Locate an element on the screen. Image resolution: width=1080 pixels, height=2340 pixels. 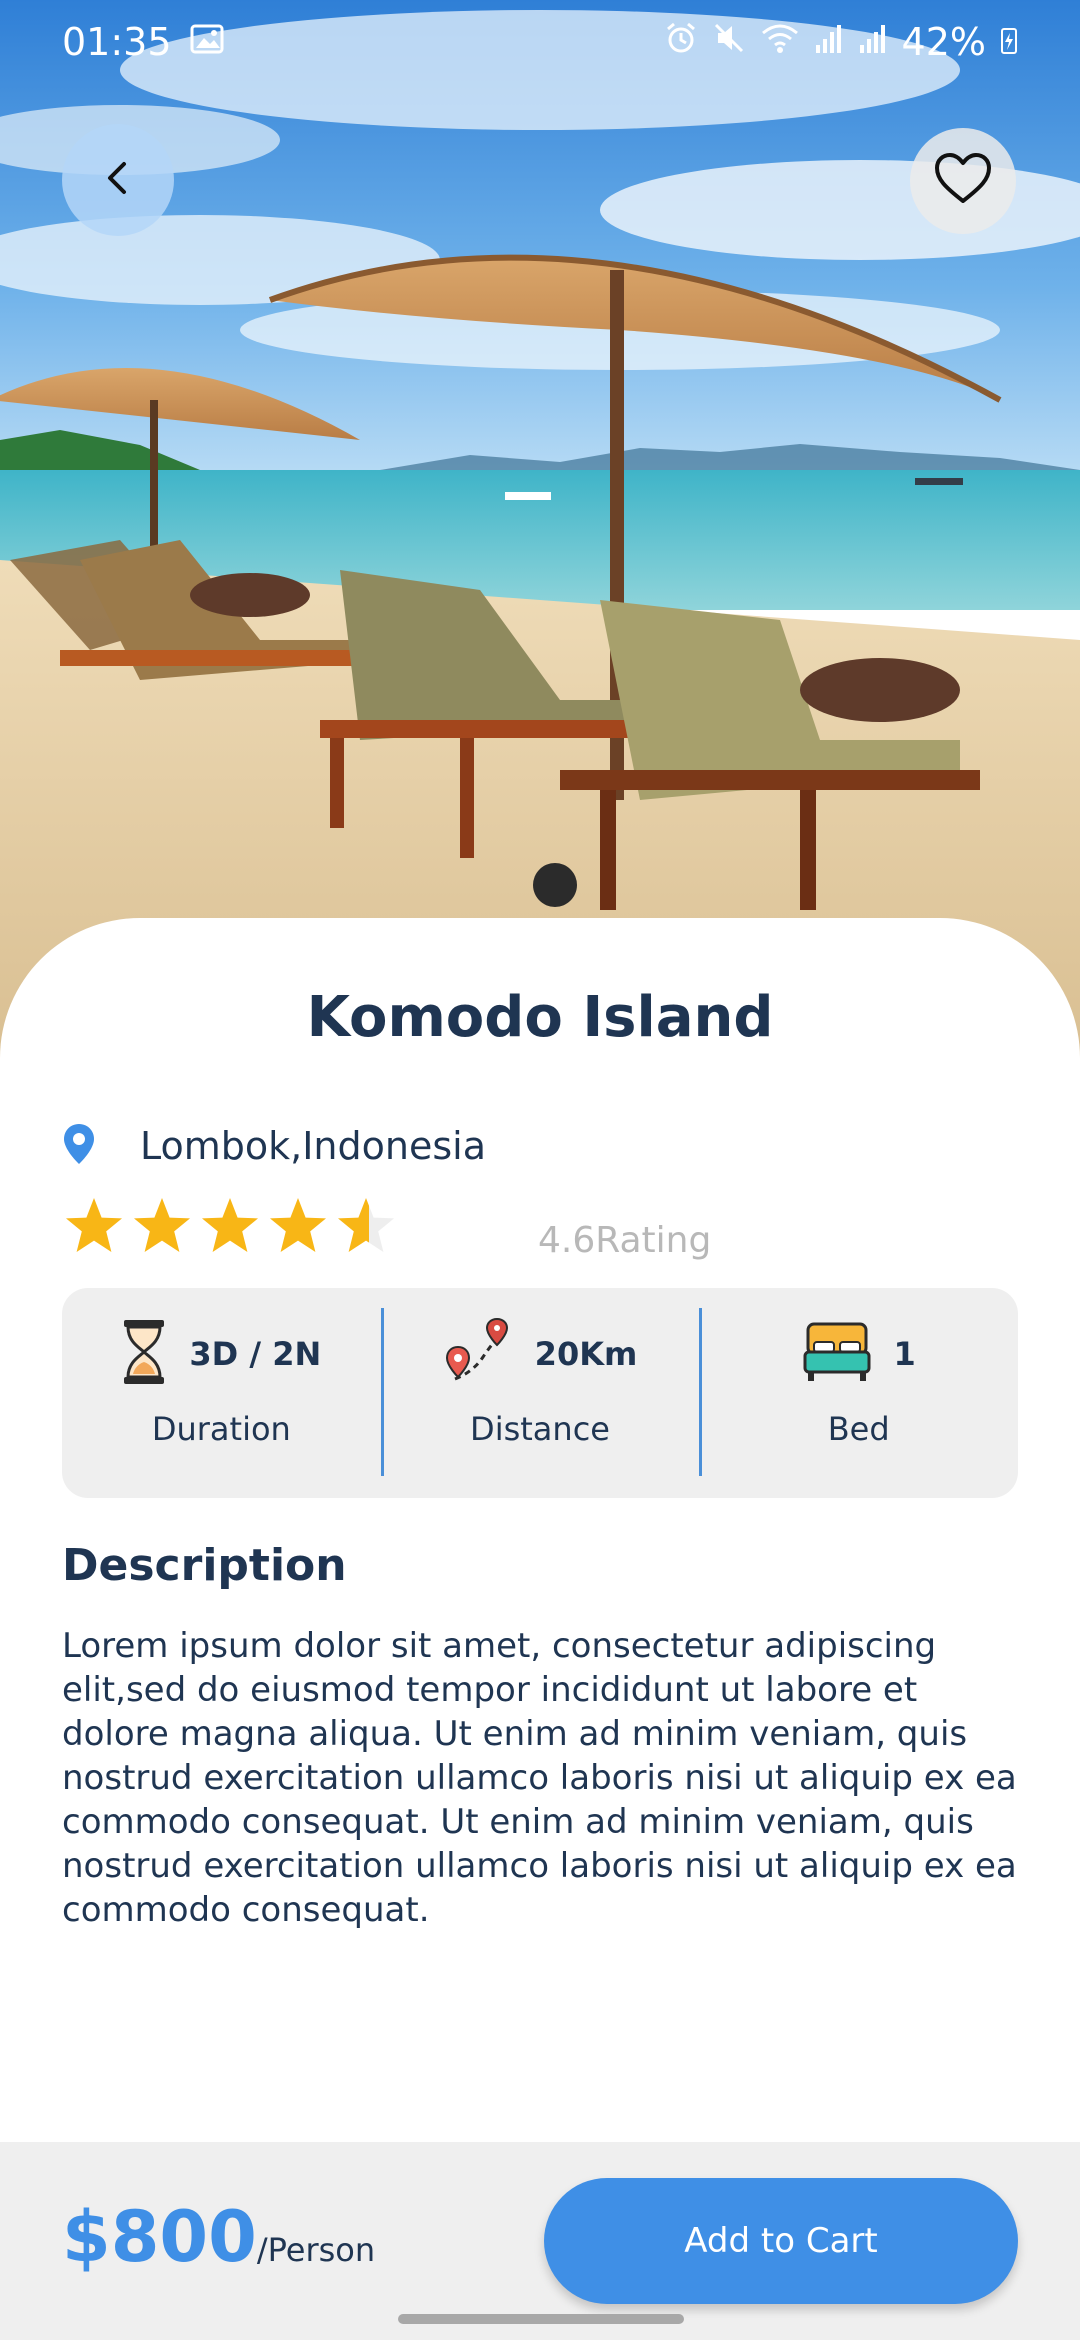
duration-label: Duration is located at coordinates (221, 1429).